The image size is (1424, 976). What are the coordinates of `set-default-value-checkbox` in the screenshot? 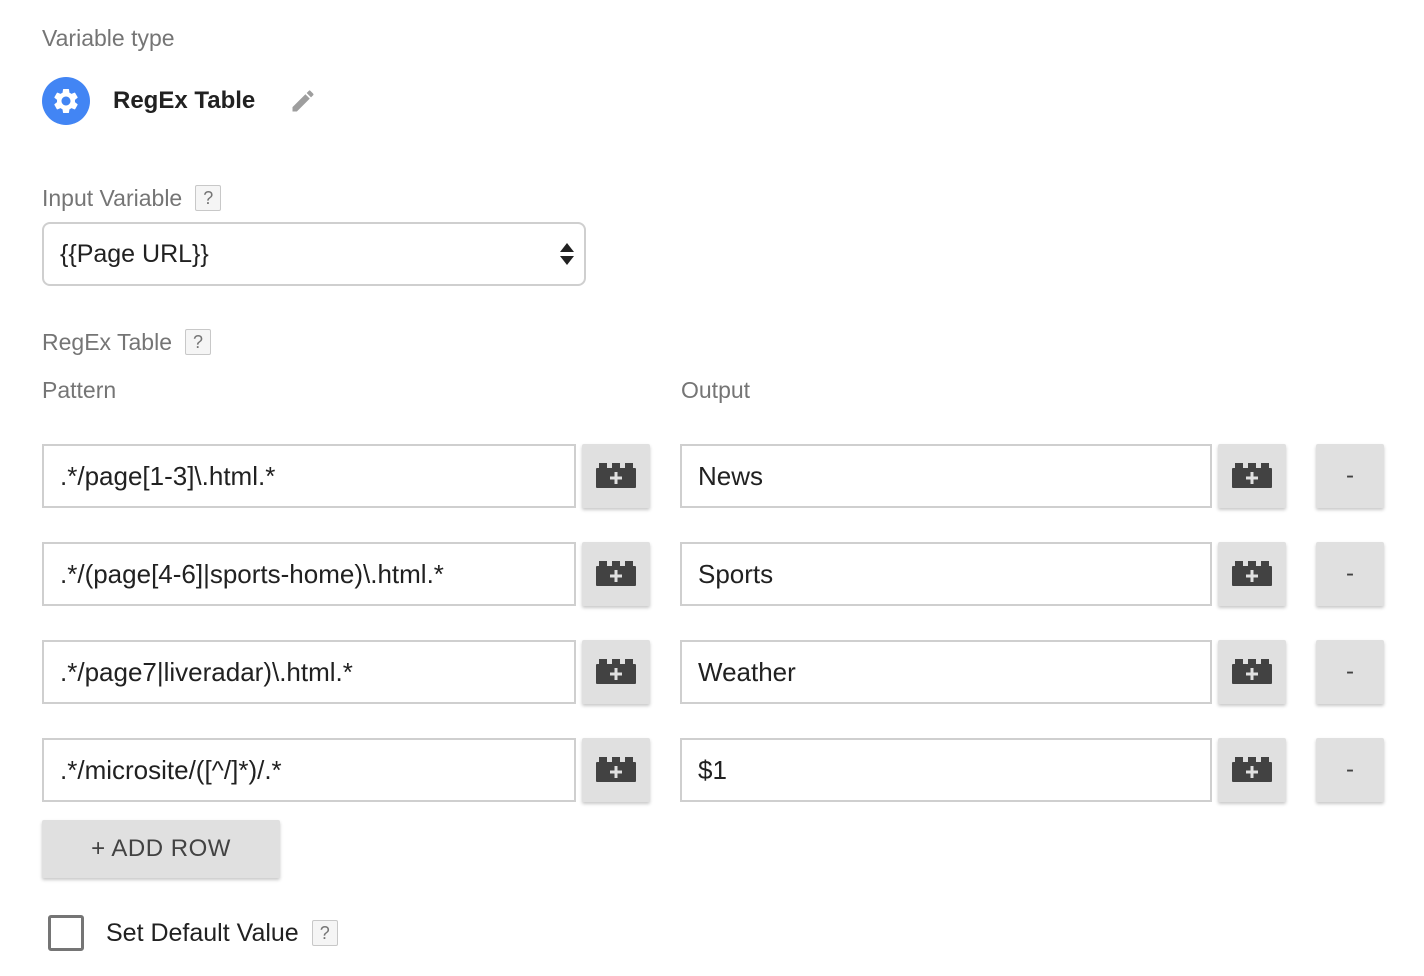 It's located at (66, 933).